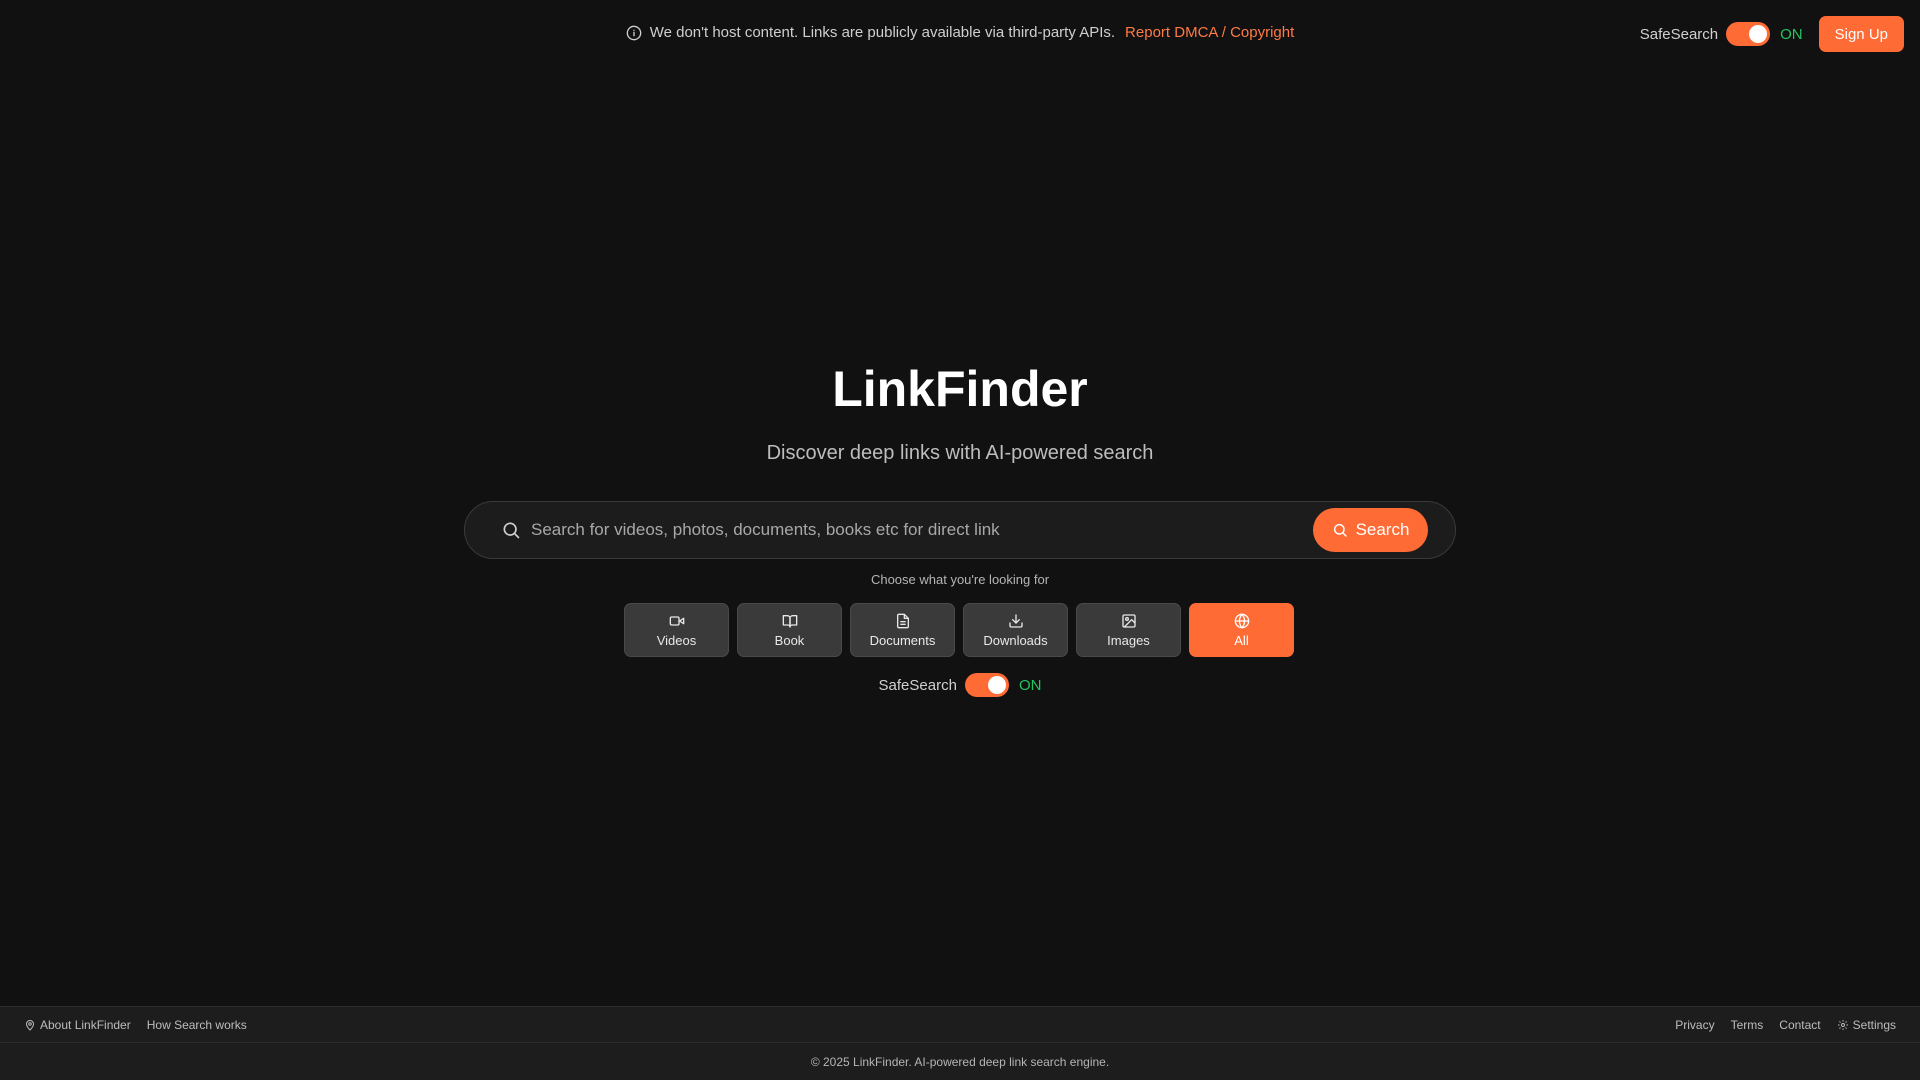 The width and height of the screenshot is (1920, 1080). What do you see at coordinates (1772, 34) in the screenshot?
I see `header-actions: SafeSearch ON Sign Up` at bounding box center [1772, 34].